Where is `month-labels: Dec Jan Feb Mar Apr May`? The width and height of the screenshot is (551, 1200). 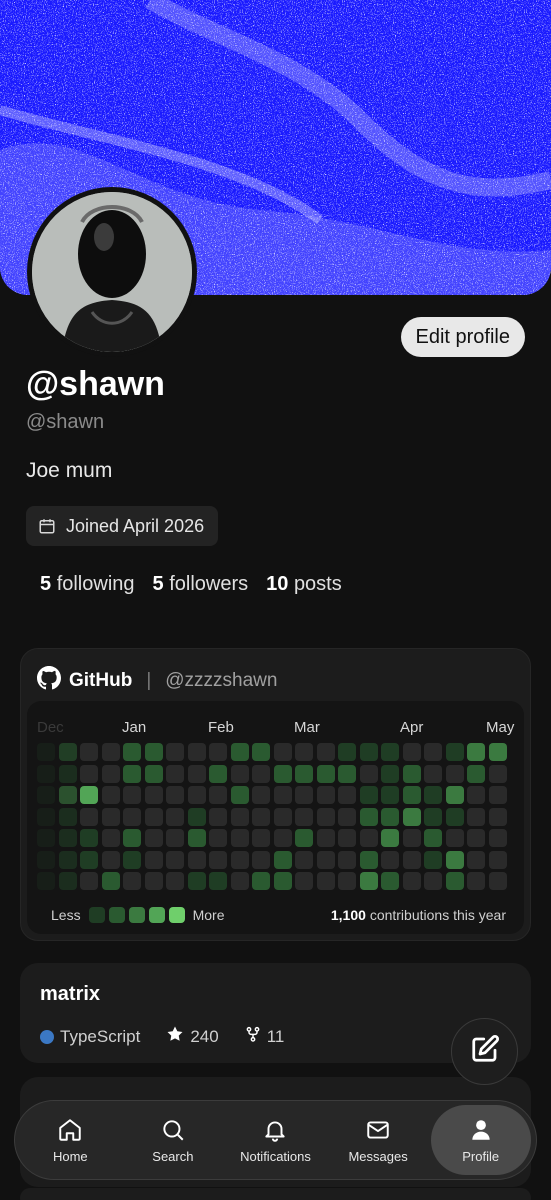 month-labels: Dec Jan Feb Mar Apr May is located at coordinates (275, 729).